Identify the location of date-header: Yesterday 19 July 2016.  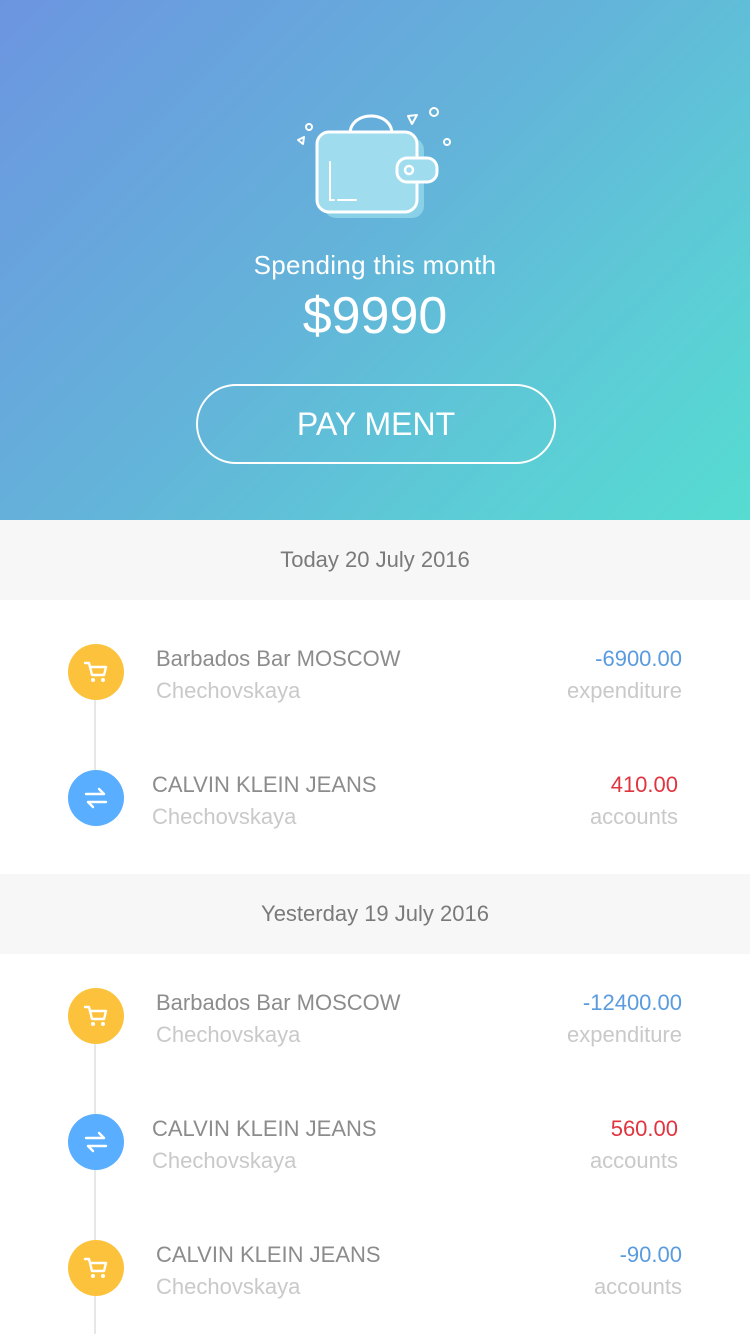
(375, 914).